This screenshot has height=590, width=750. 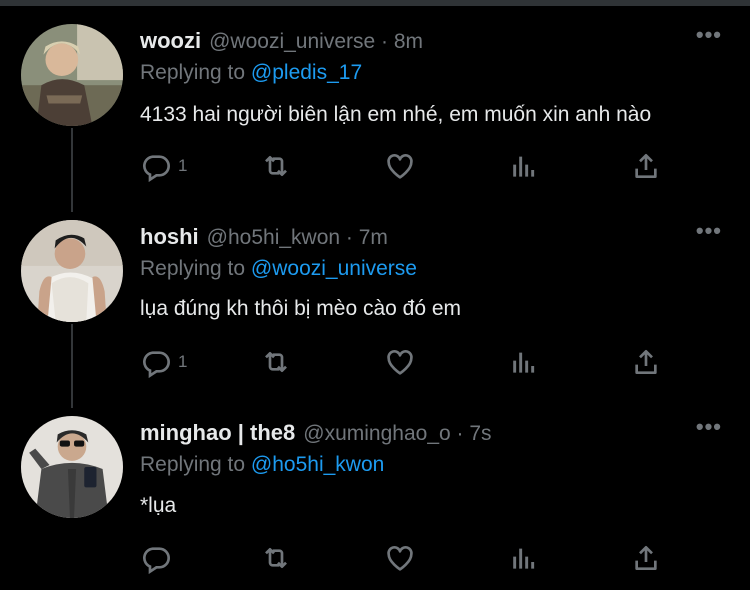 I want to click on handle-and-time: @xuminghao_o · 7s, so click(x=397, y=434).